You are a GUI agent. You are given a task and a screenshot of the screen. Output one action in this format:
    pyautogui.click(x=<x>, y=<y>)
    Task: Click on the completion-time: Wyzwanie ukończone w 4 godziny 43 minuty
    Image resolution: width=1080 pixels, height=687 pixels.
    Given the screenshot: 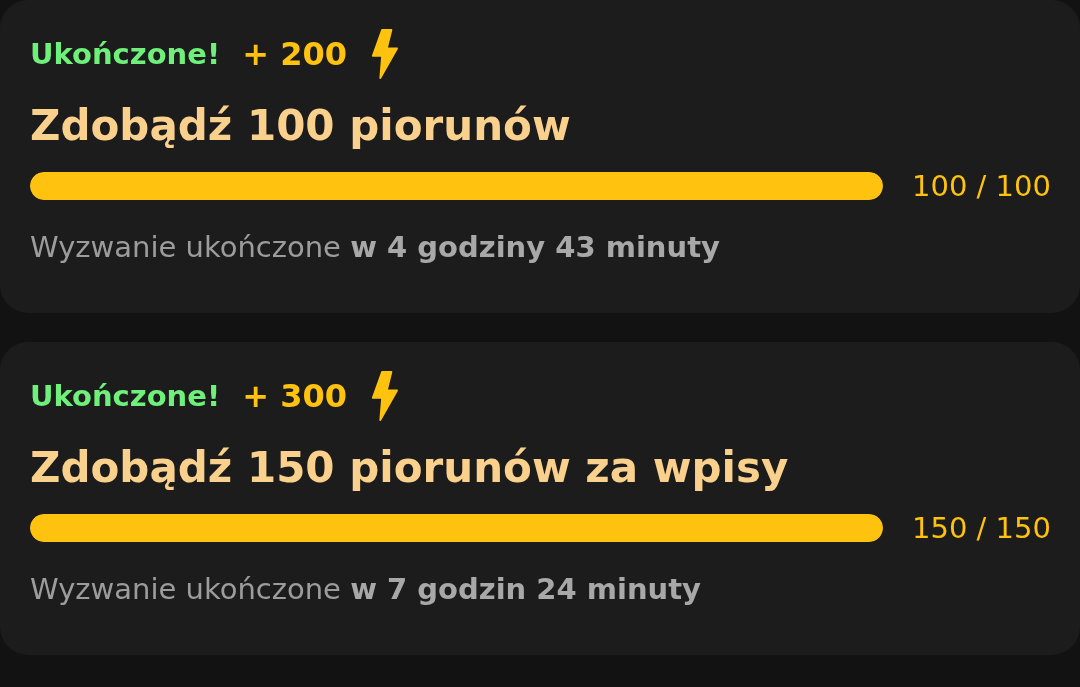 What is the action you would take?
    pyautogui.click(x=375, y=247)
    